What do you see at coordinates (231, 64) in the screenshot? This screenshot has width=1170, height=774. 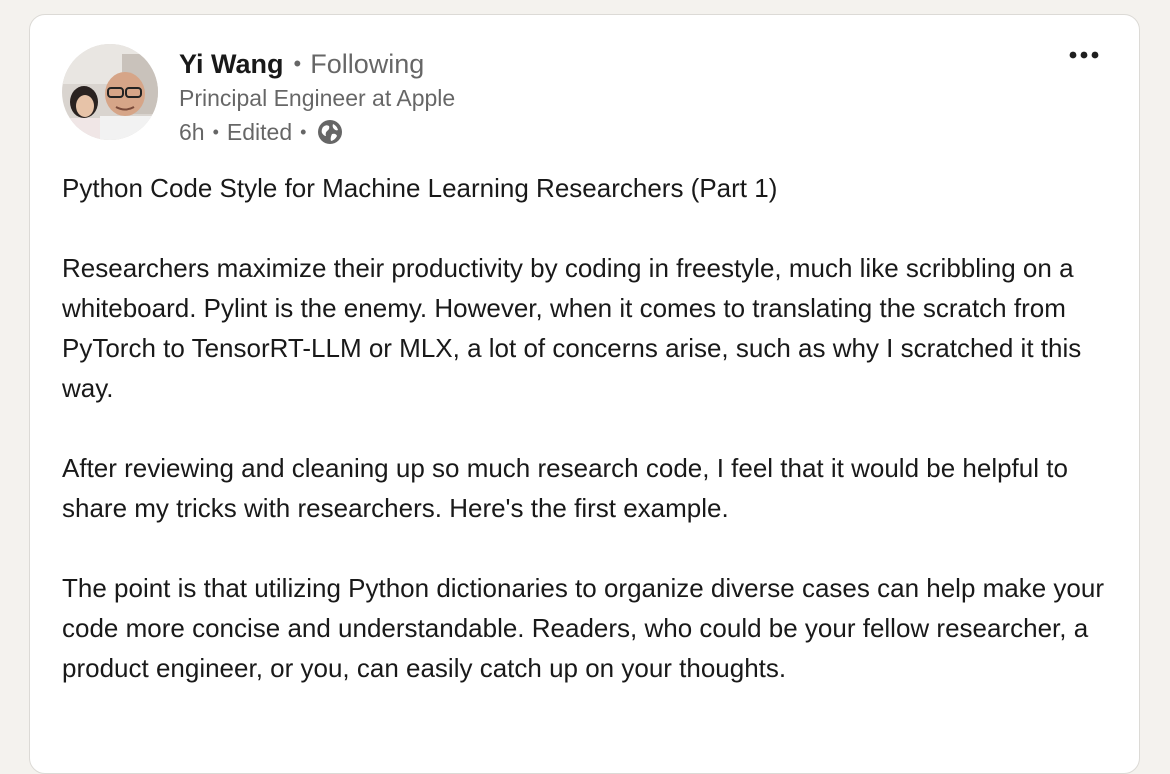 I see `author-name: Yi Wang` at bounding box center [231, 64].